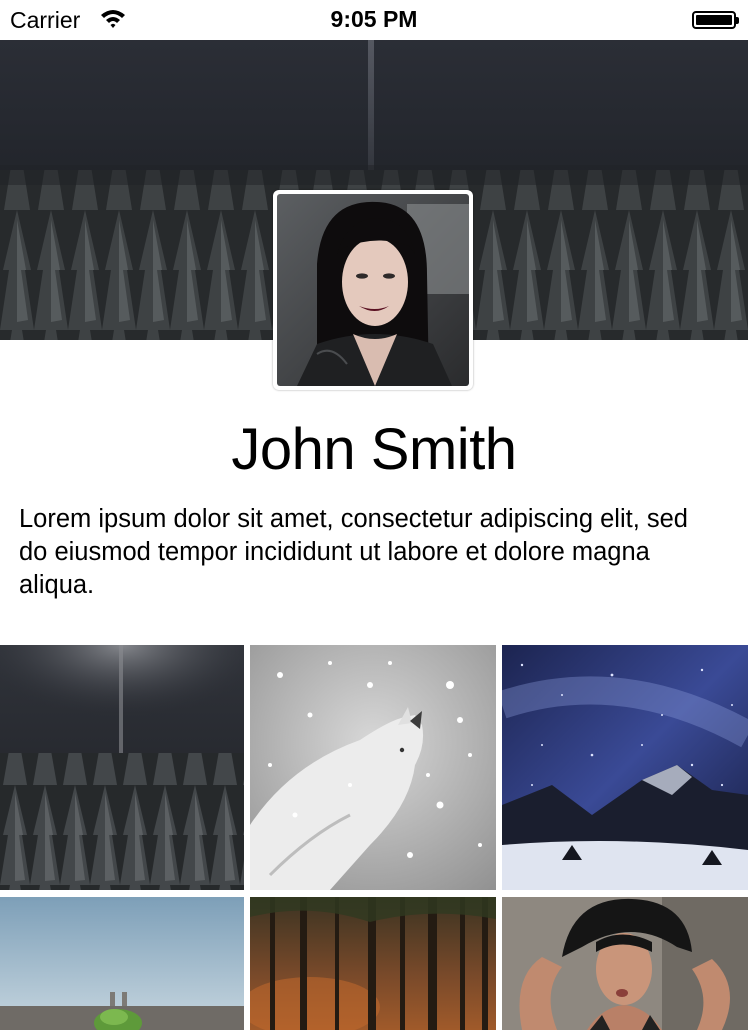 This screenshot has width=748, height=1030. I want to click on photo-tile-forest-night, so click(122, 767).